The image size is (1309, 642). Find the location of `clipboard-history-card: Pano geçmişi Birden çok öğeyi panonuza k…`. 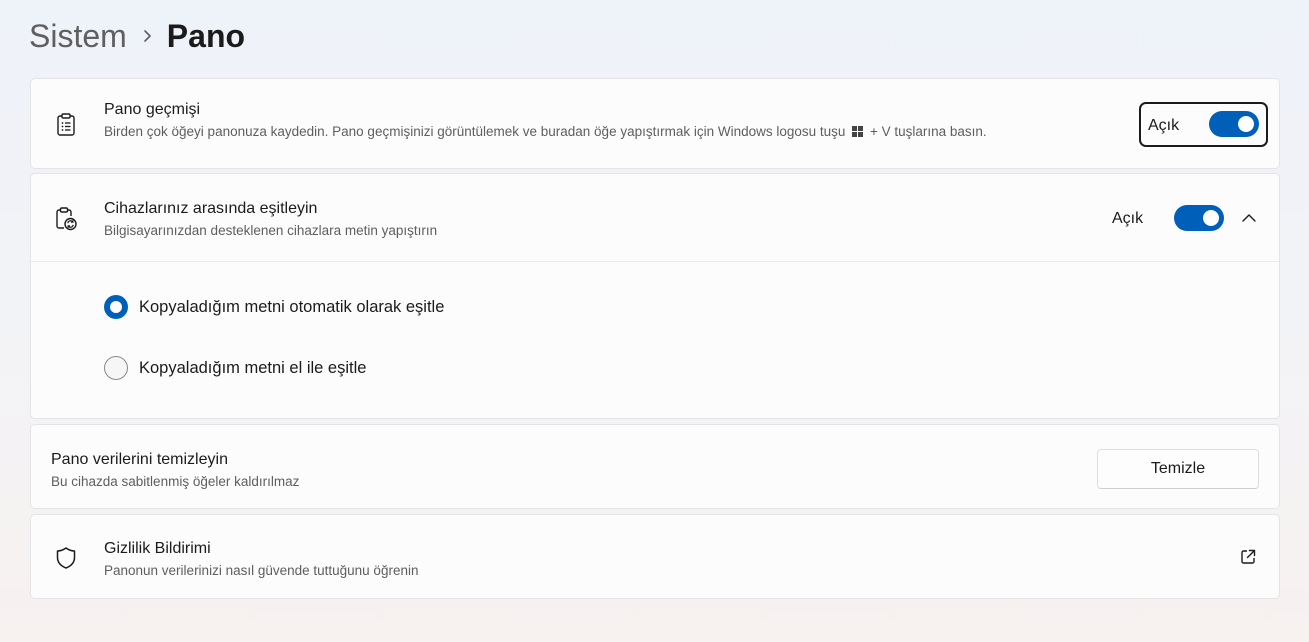

clipboard-history-card: Pano geçmişi Birden çok öğeyi panonuza k… is located at coordinates (655, 123).